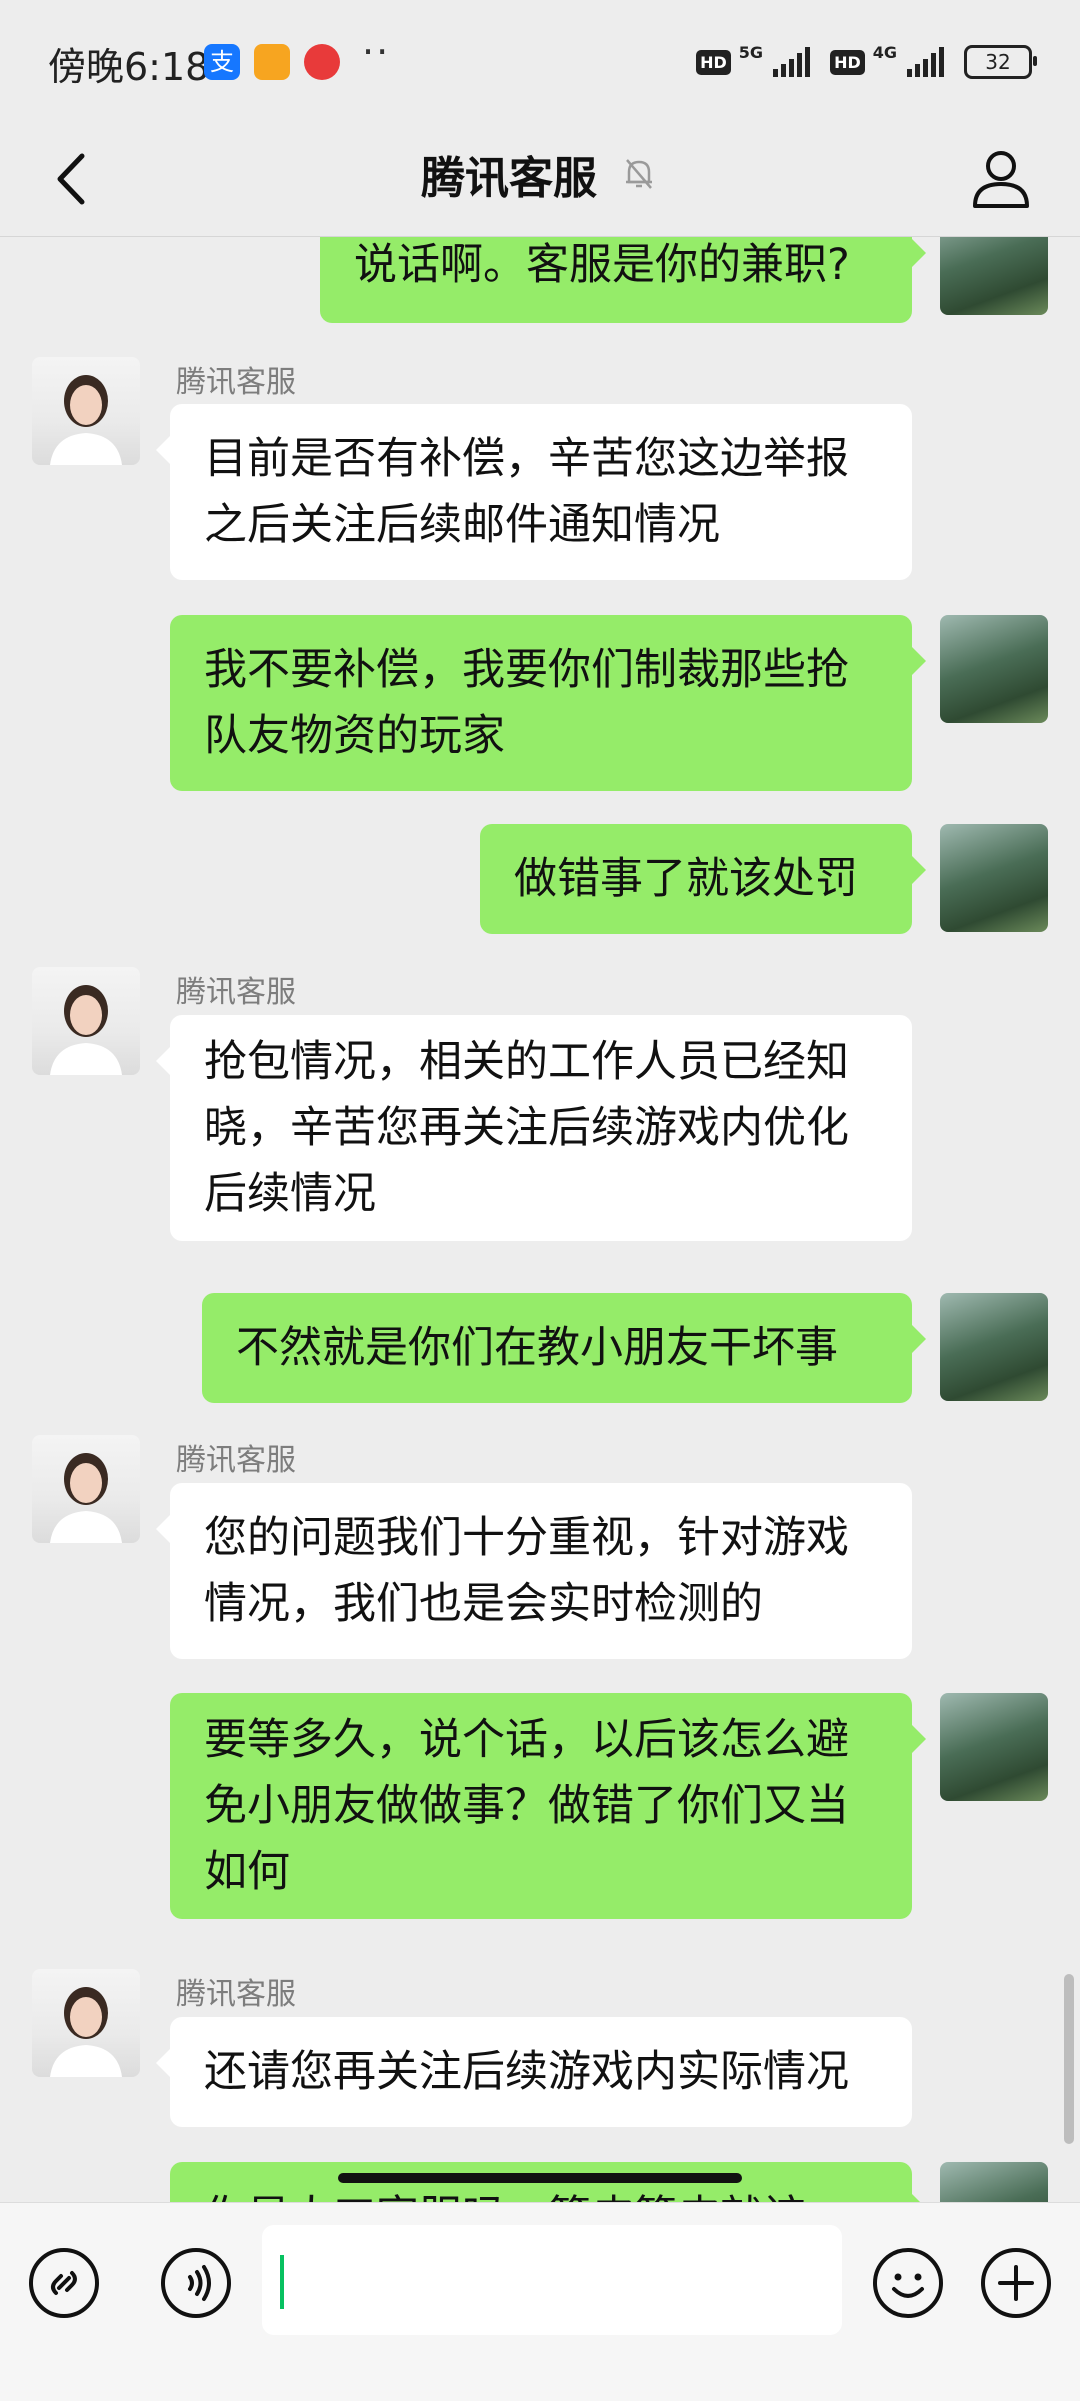 The image size is (1080, 2401). I want to click on hd-badge: HD, so click(713, 62).